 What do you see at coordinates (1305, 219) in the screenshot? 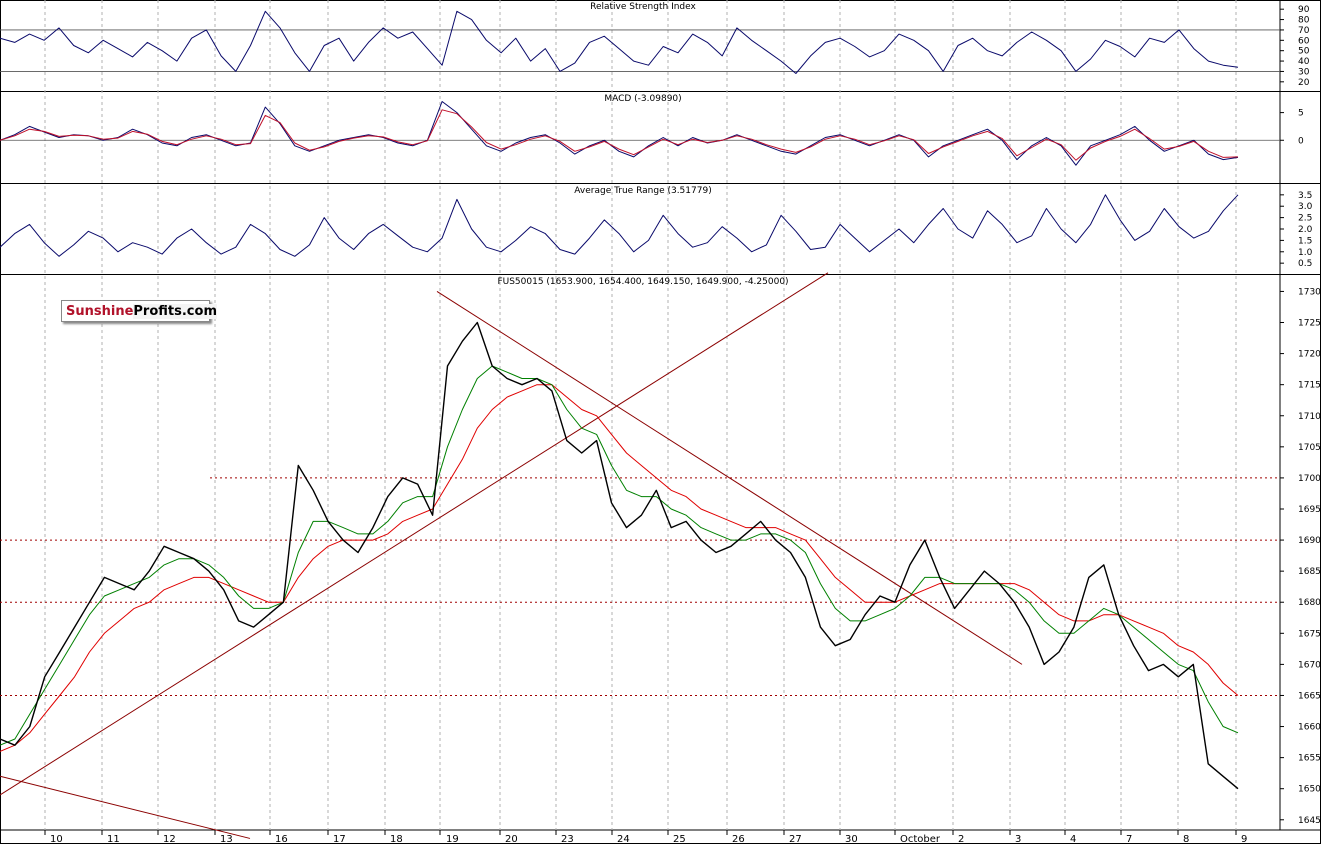
I see `y-tick-label: 2.5` at bounding box center [1305, 219].